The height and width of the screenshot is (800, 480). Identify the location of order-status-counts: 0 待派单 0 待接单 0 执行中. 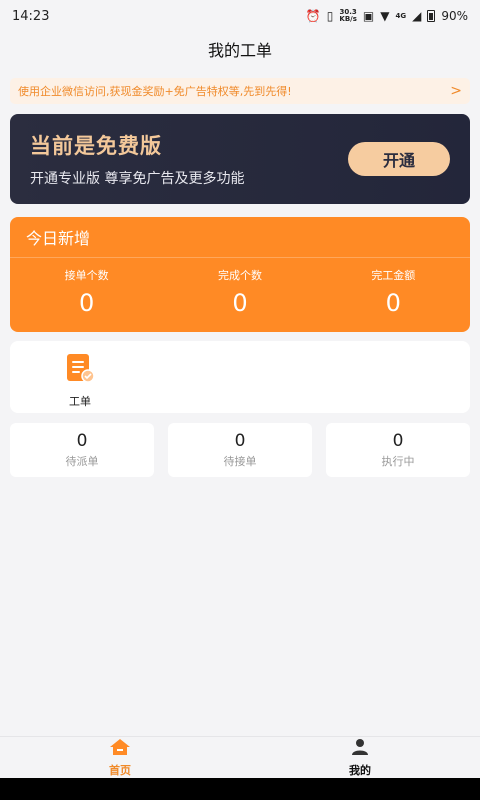
(240, 450).